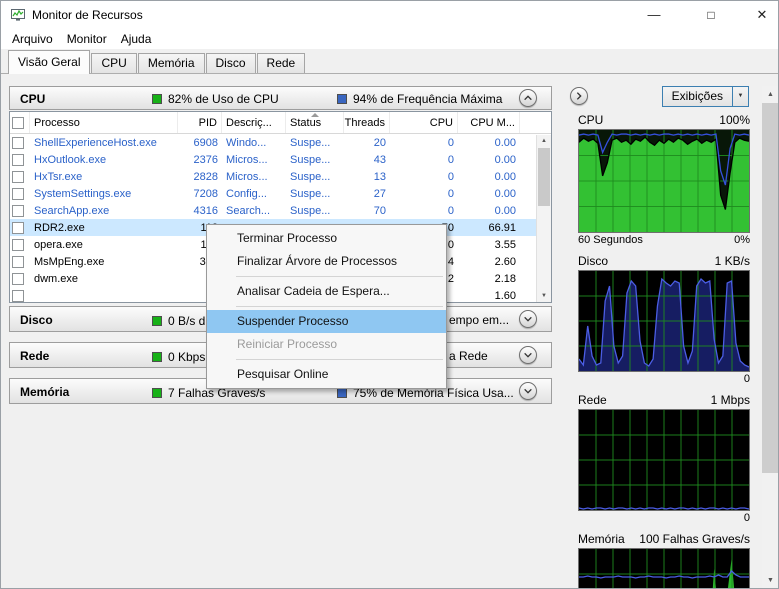 This screenshot has height=589, width=779. I want to click on collapse-graphs-button, so click(579, 96).